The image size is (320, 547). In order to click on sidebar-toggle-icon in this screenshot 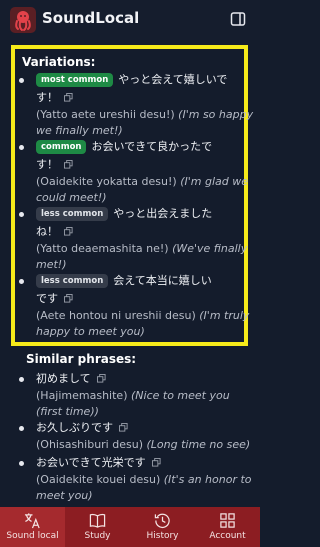, I will do `click(238, 19)`.